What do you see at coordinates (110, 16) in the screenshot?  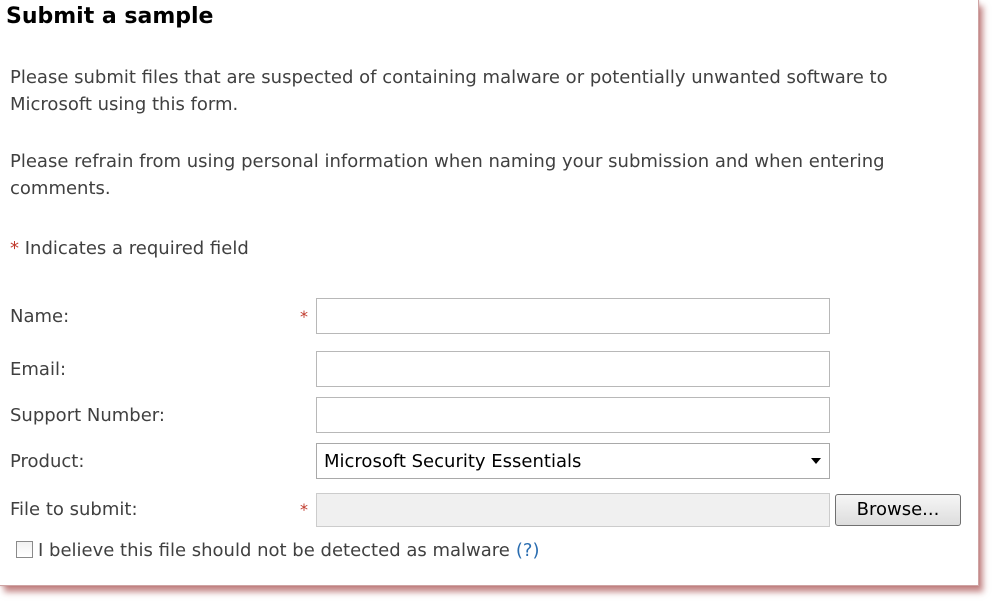 I see `page-title: Submit a sample` at bounding box center [110, 16].